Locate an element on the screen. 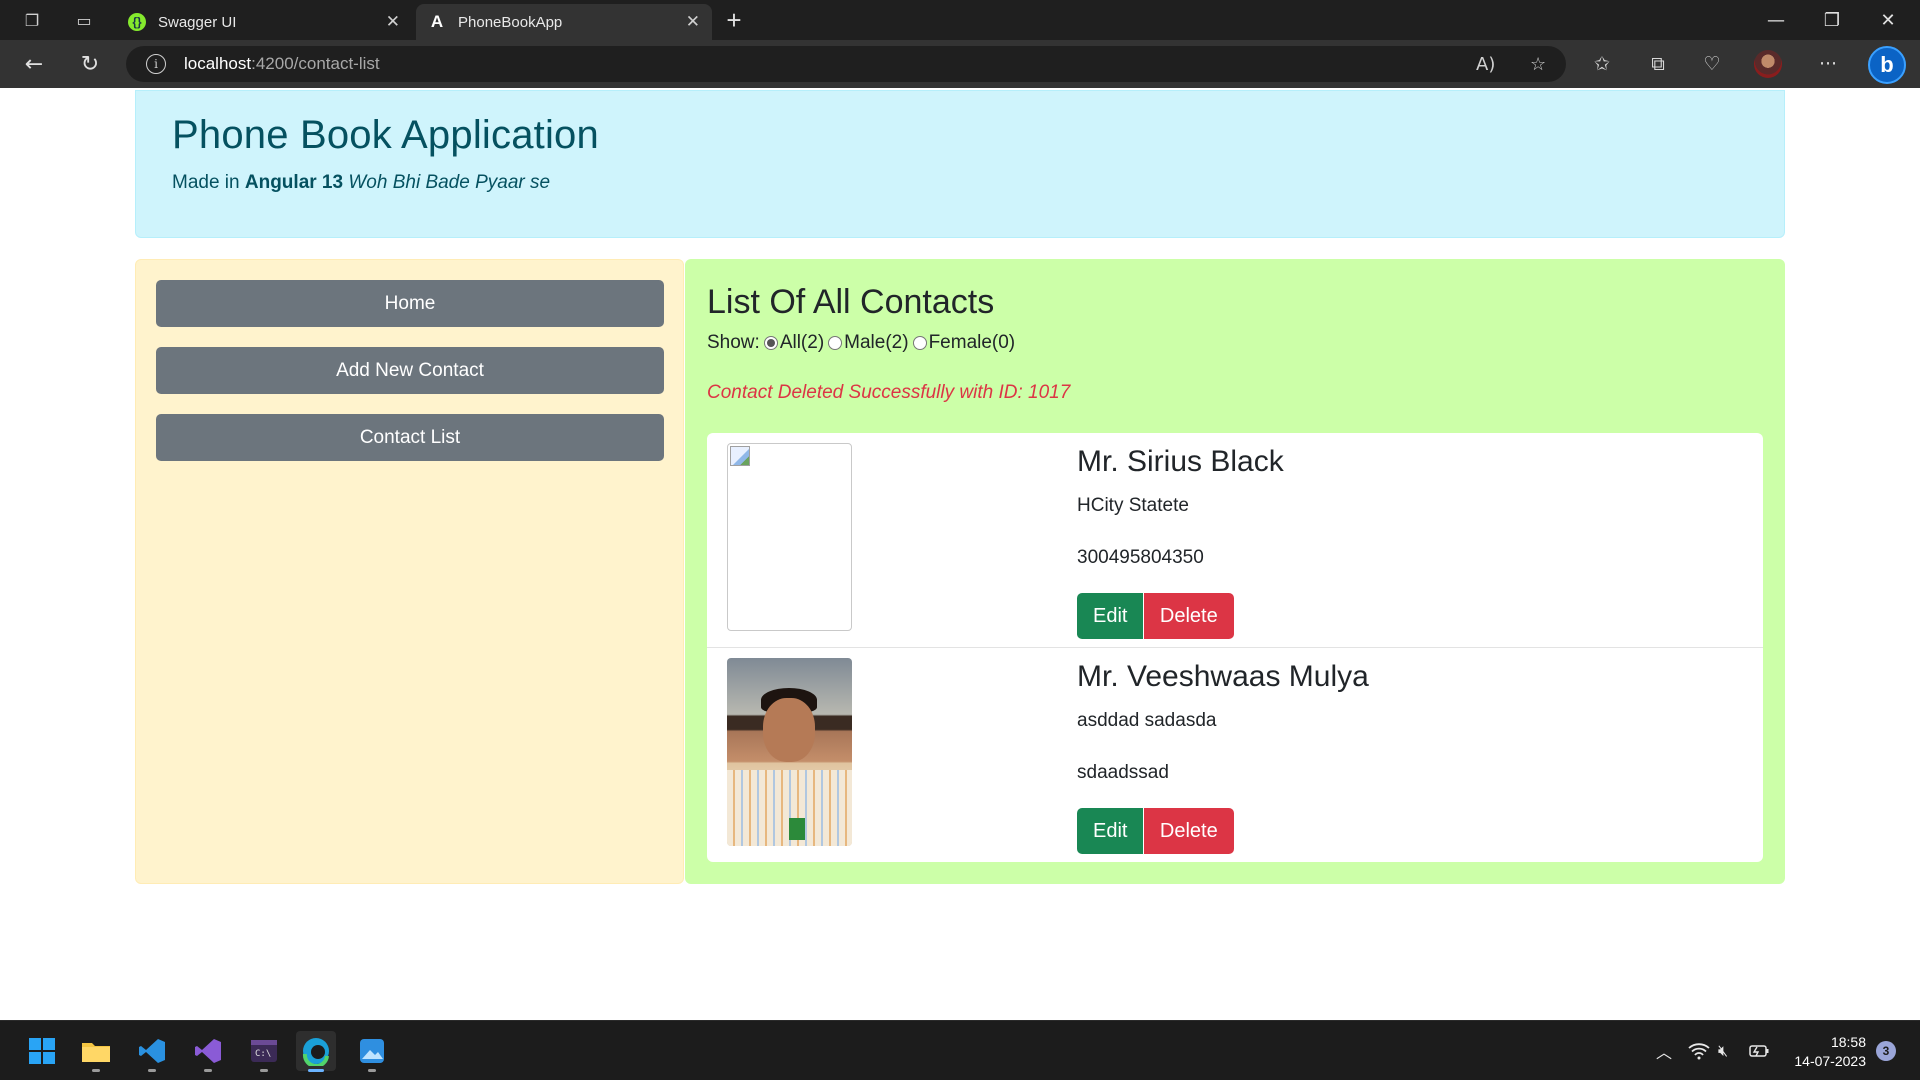 This screenshot has width=1920, height=1081. filter-option-female: Female(0) is located at coordinates (962, 343).